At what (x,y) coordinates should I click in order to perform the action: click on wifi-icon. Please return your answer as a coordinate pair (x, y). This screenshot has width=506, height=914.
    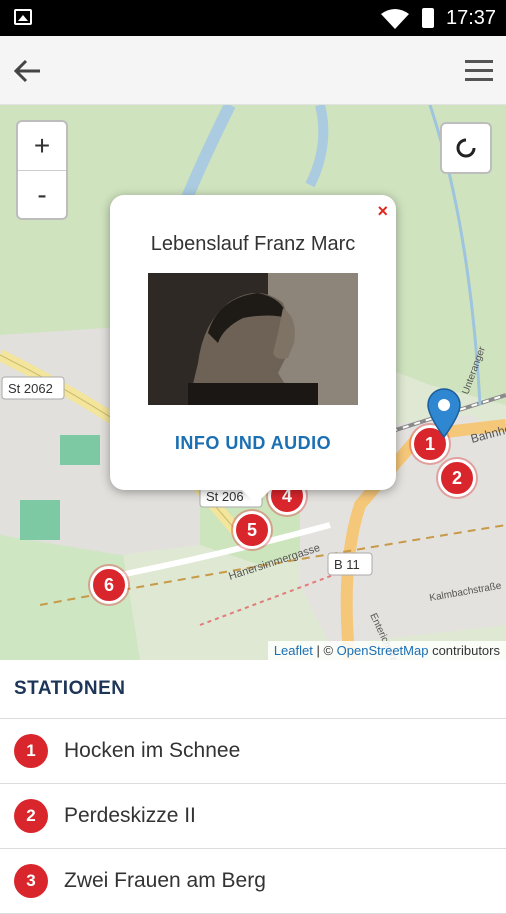
    Looking at the image, I should click on (395, 19).